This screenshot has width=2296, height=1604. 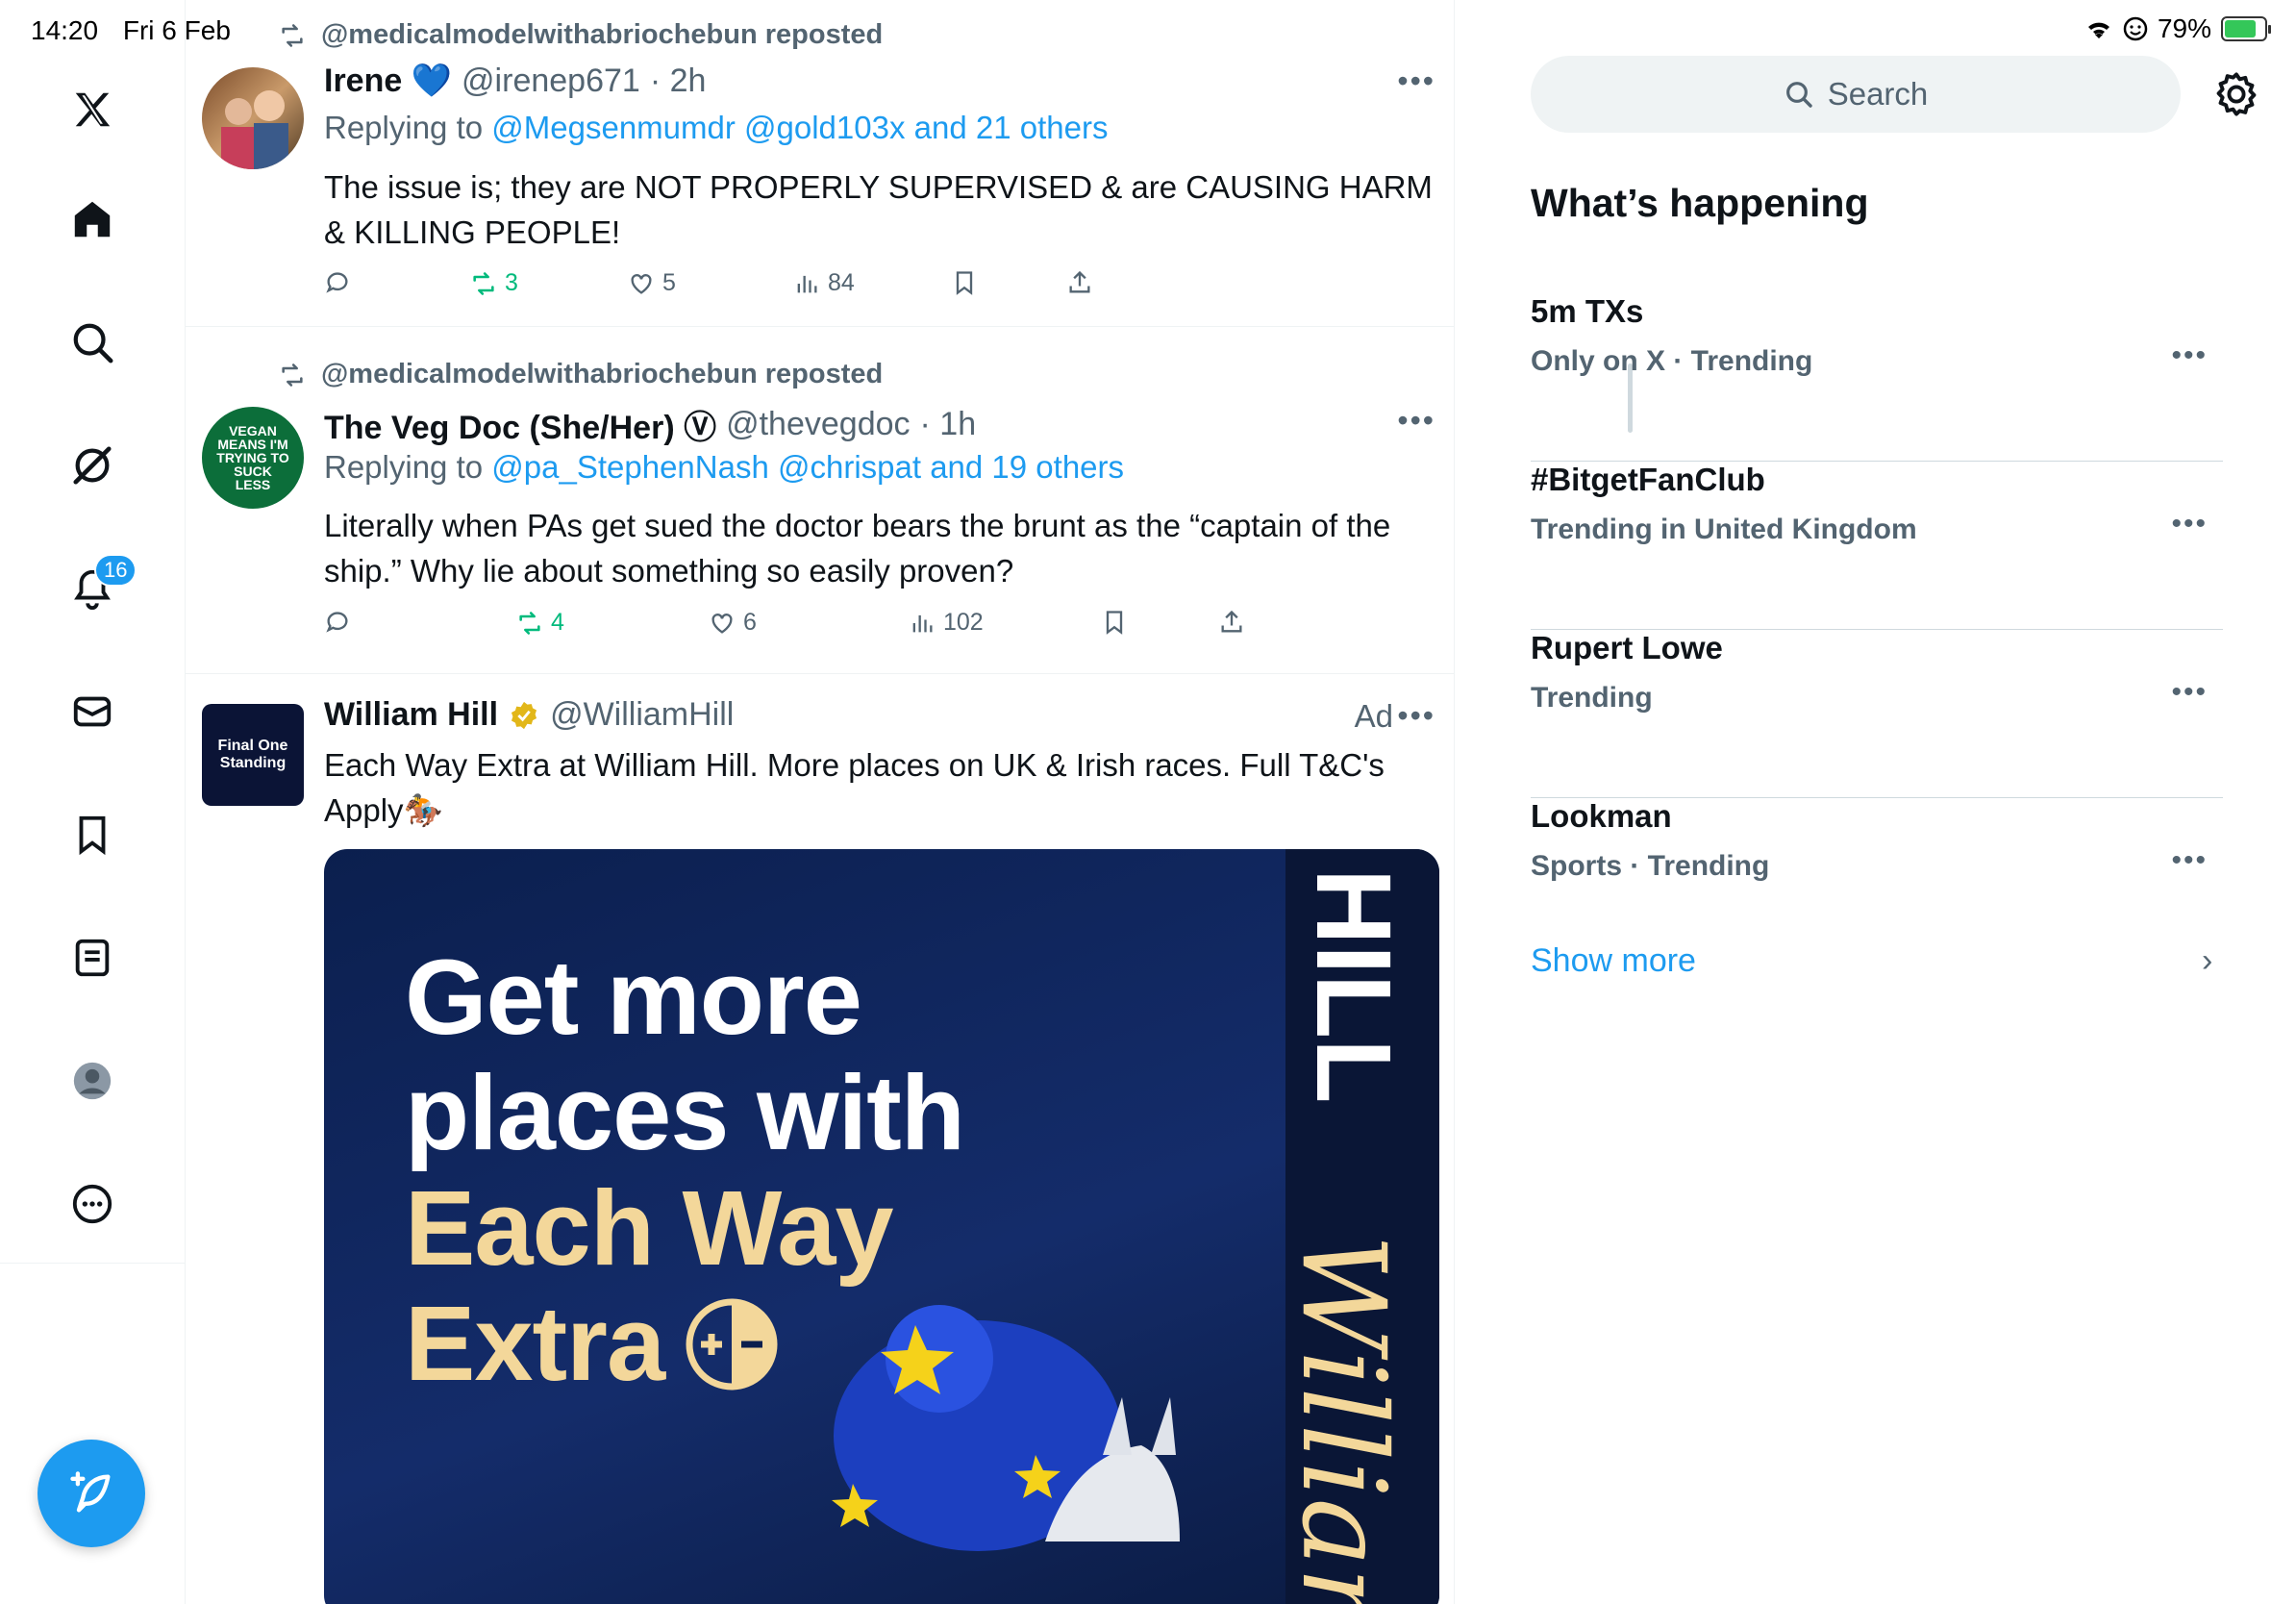 I want to click on search-icon, so click(x=93, y=343).